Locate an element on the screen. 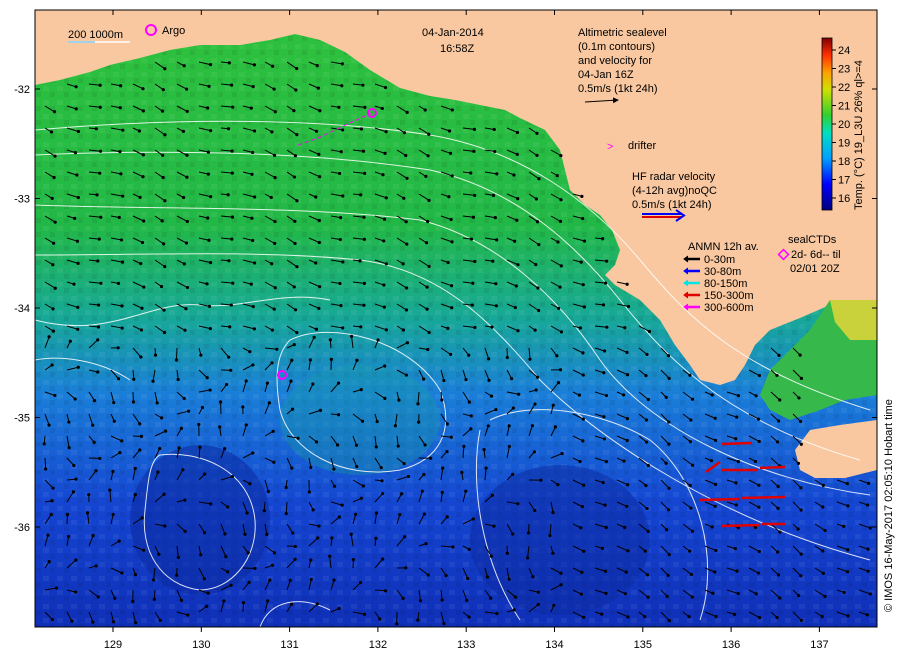 The width and height of the screenshot is (900, 660). y-tick-label: -34 is located at coordinates (22, 309).